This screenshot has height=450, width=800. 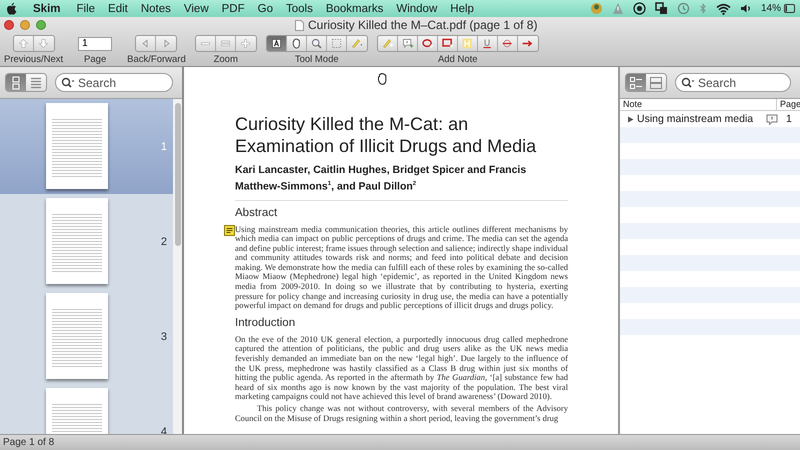 I want to click on zoom-button, so click(x=41, y=25).